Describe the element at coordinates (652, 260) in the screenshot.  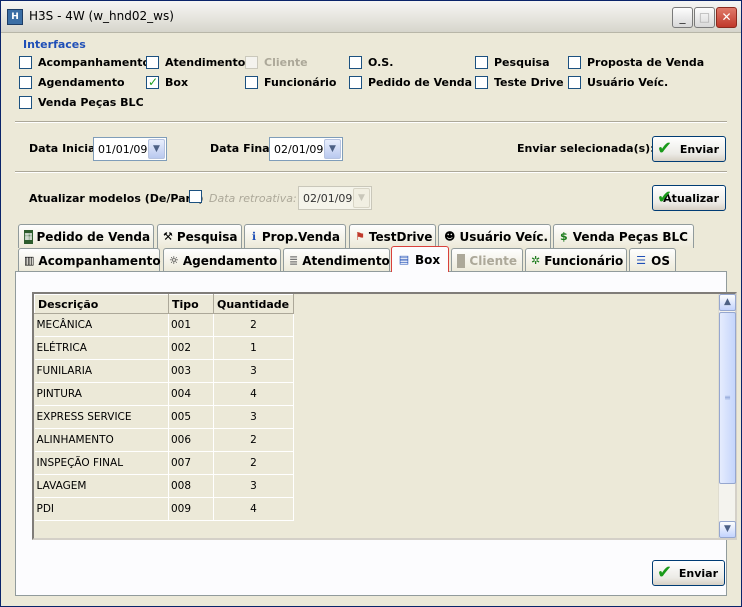
I see `tab-os: ☰ OS` at that location.